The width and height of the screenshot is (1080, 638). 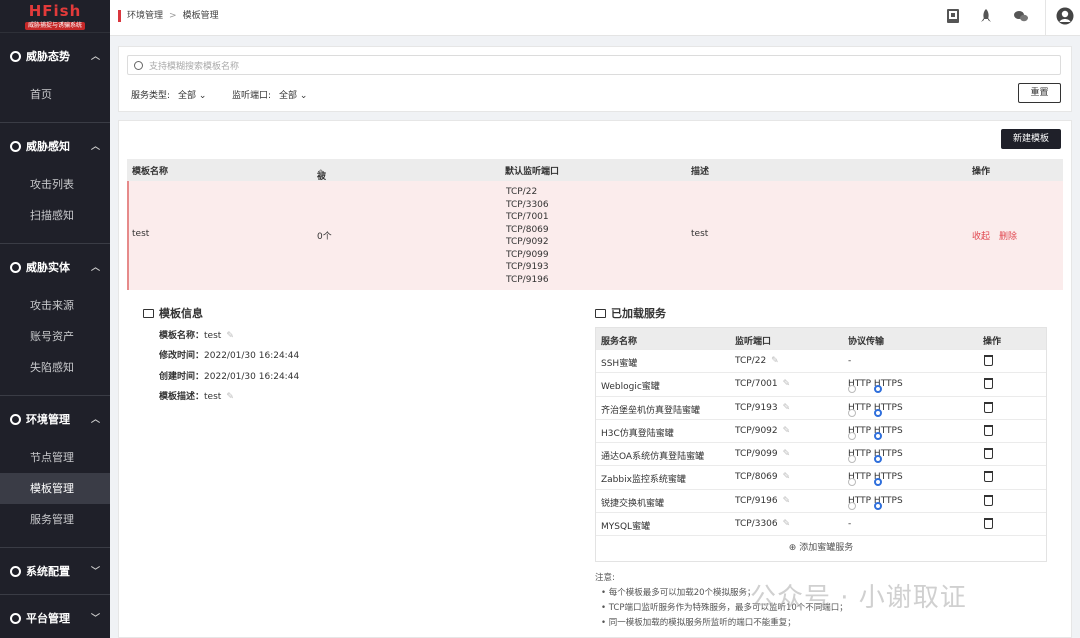 I want to click on info-desc-label: 模板描述：, so click(x=182, y=397).